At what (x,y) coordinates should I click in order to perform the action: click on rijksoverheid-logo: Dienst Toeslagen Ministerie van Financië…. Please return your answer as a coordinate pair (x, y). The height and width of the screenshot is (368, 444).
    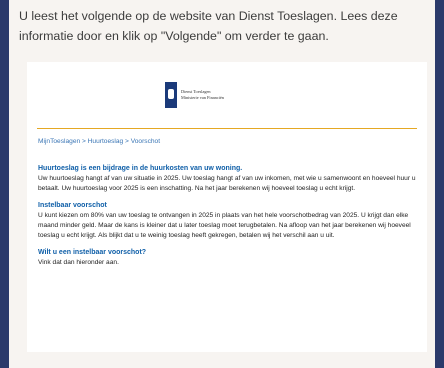
    Looking at the image, I should click on (194, 95).